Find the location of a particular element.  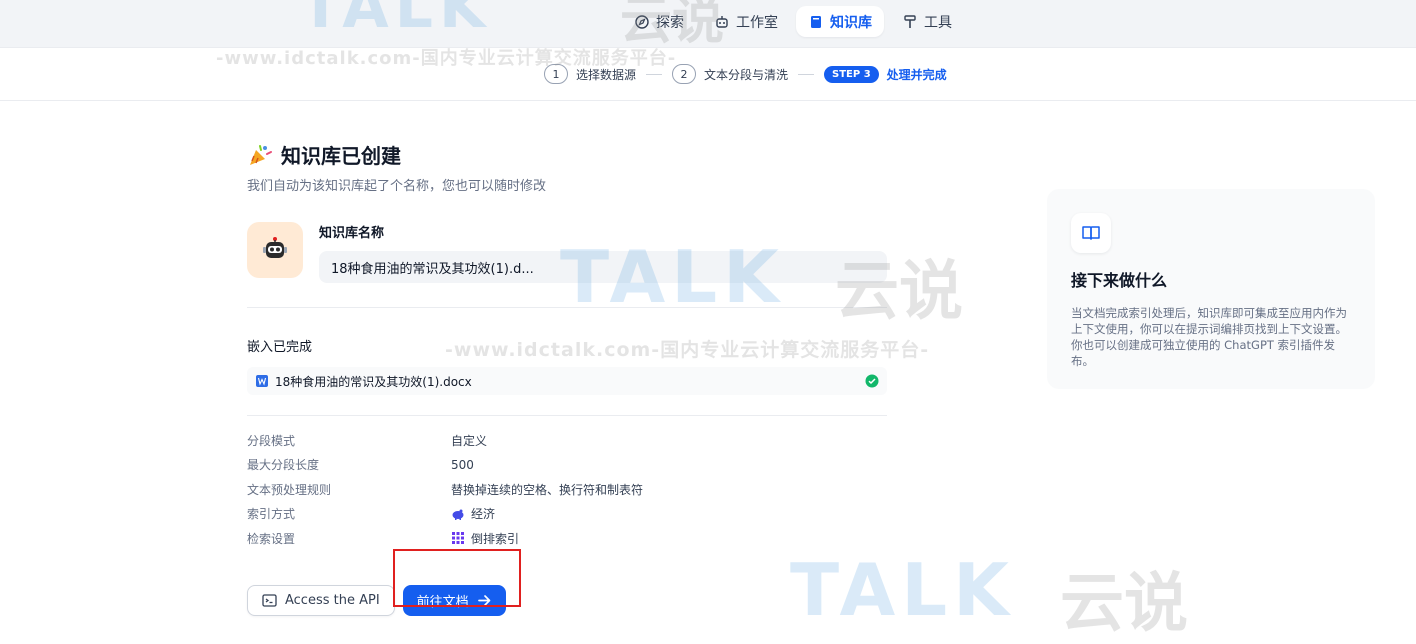

setting-value-text: 替换掉连续的空格、换行符和制表符 is located at coordinates (547, 489).